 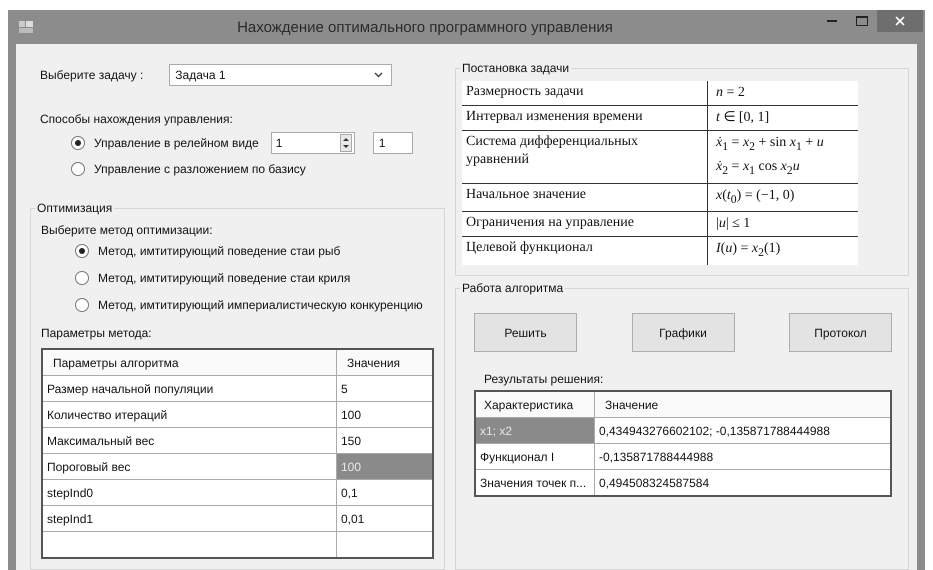 What do you see at coordinates (379, 75) in the screenshot?
I see `chevron-icon` at bounding box center [379, 75].